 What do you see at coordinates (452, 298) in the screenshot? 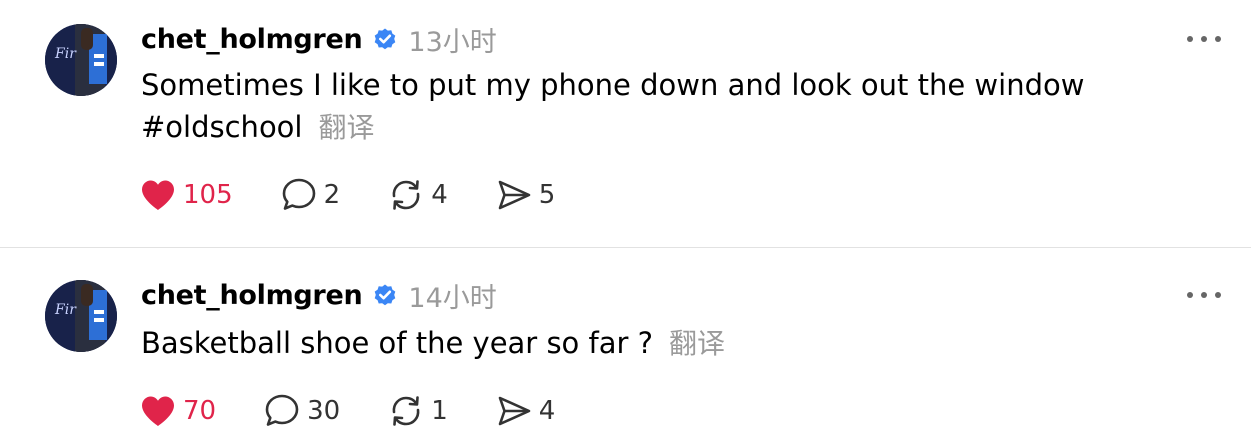
I see `timestamp: 14小时` at bounding box center [452, 298].